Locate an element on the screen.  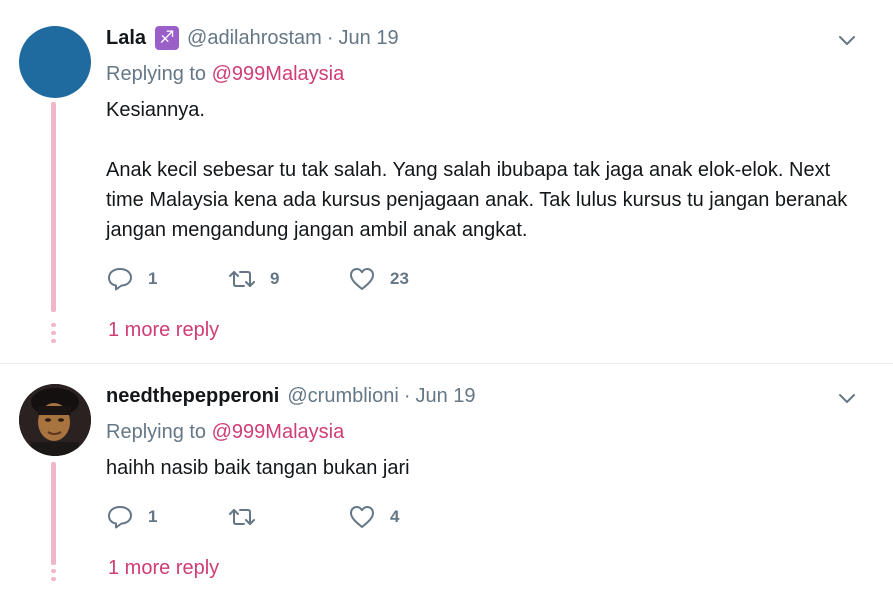
sagittarius-icon: ♐ is located at coordinates (167, 38).